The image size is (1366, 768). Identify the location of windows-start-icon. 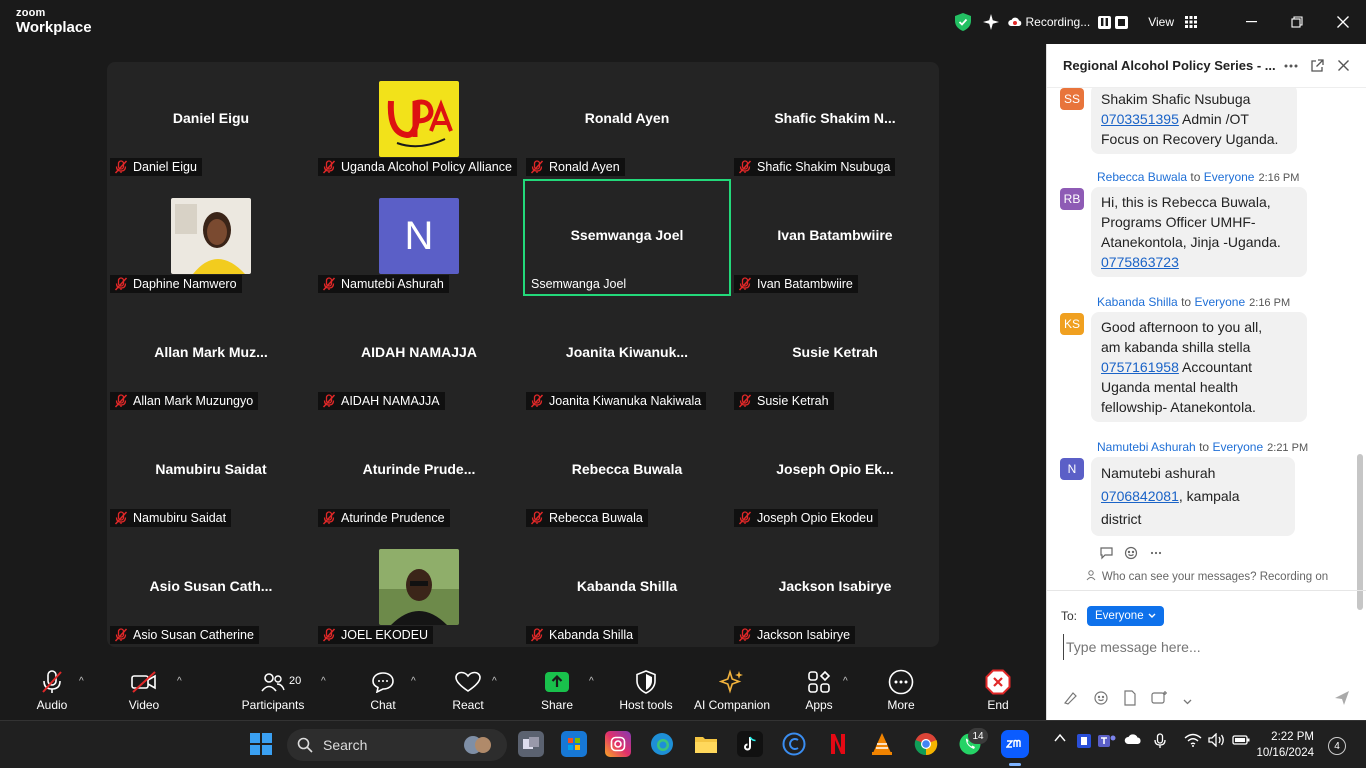
(261, 744).